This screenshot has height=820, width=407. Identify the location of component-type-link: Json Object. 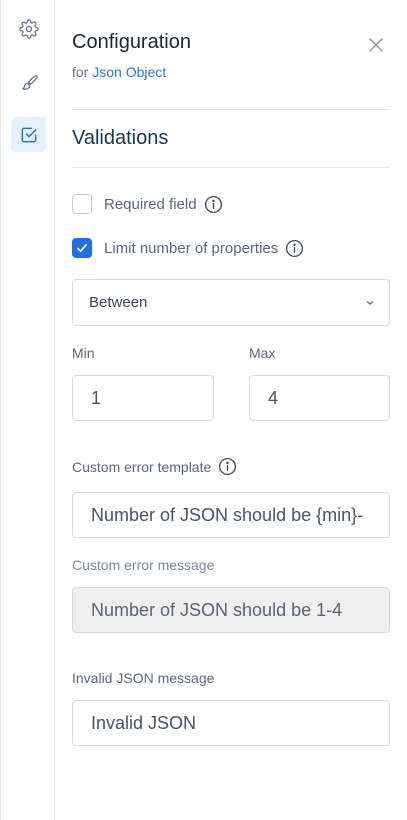
(129, 72).